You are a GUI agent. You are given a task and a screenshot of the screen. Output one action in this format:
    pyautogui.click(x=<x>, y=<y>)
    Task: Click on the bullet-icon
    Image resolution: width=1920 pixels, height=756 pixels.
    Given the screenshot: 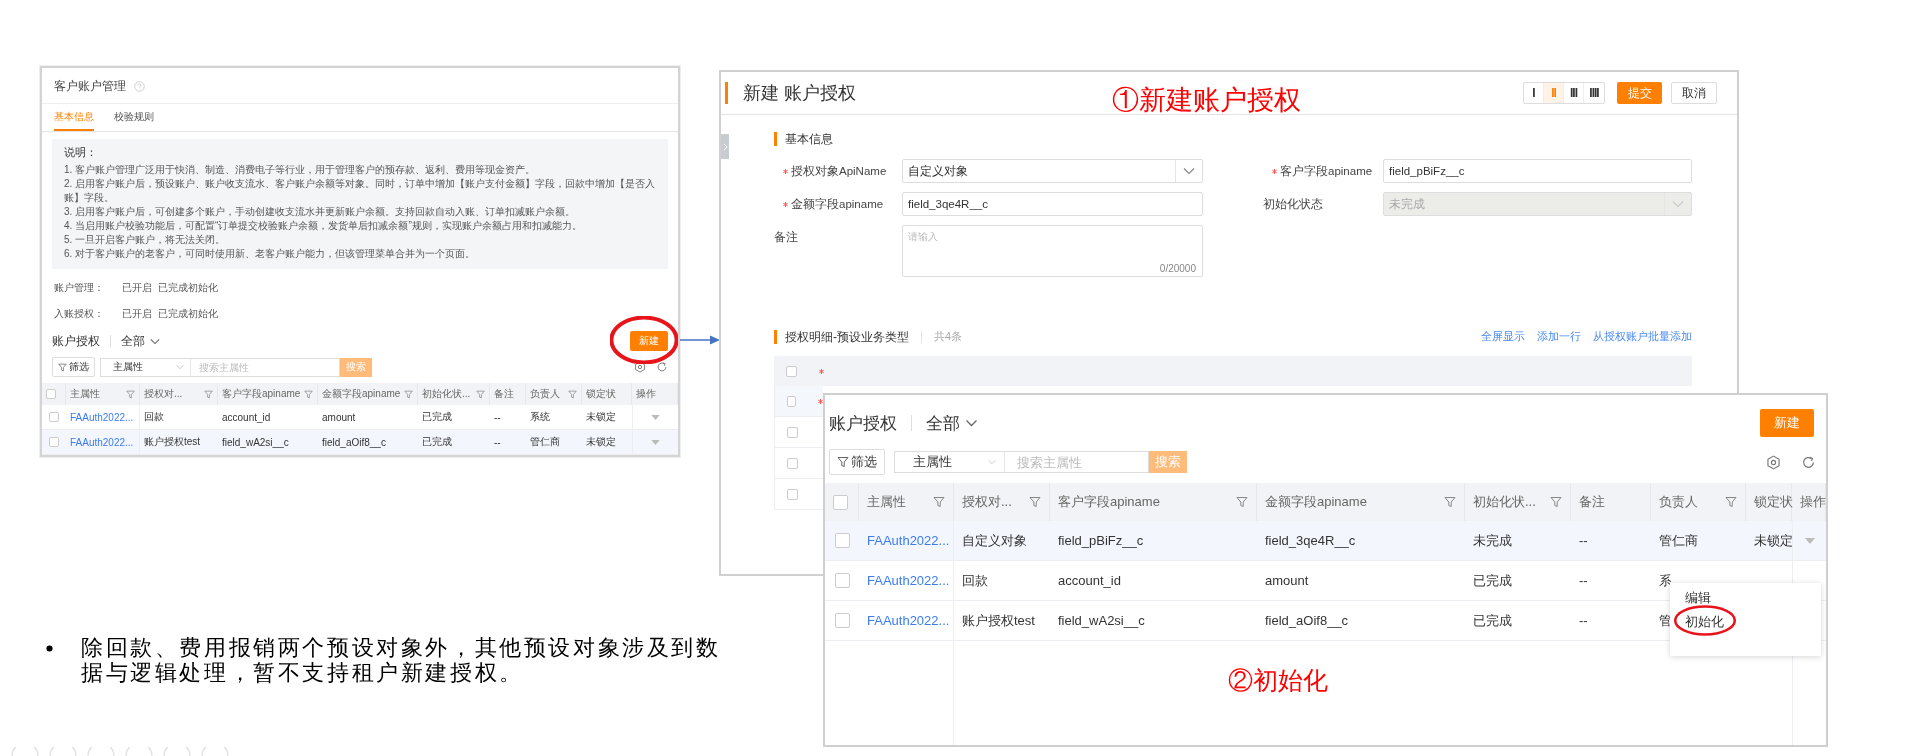 What is the action you would take?
    pyautogui.click(x=49, y=648)
    